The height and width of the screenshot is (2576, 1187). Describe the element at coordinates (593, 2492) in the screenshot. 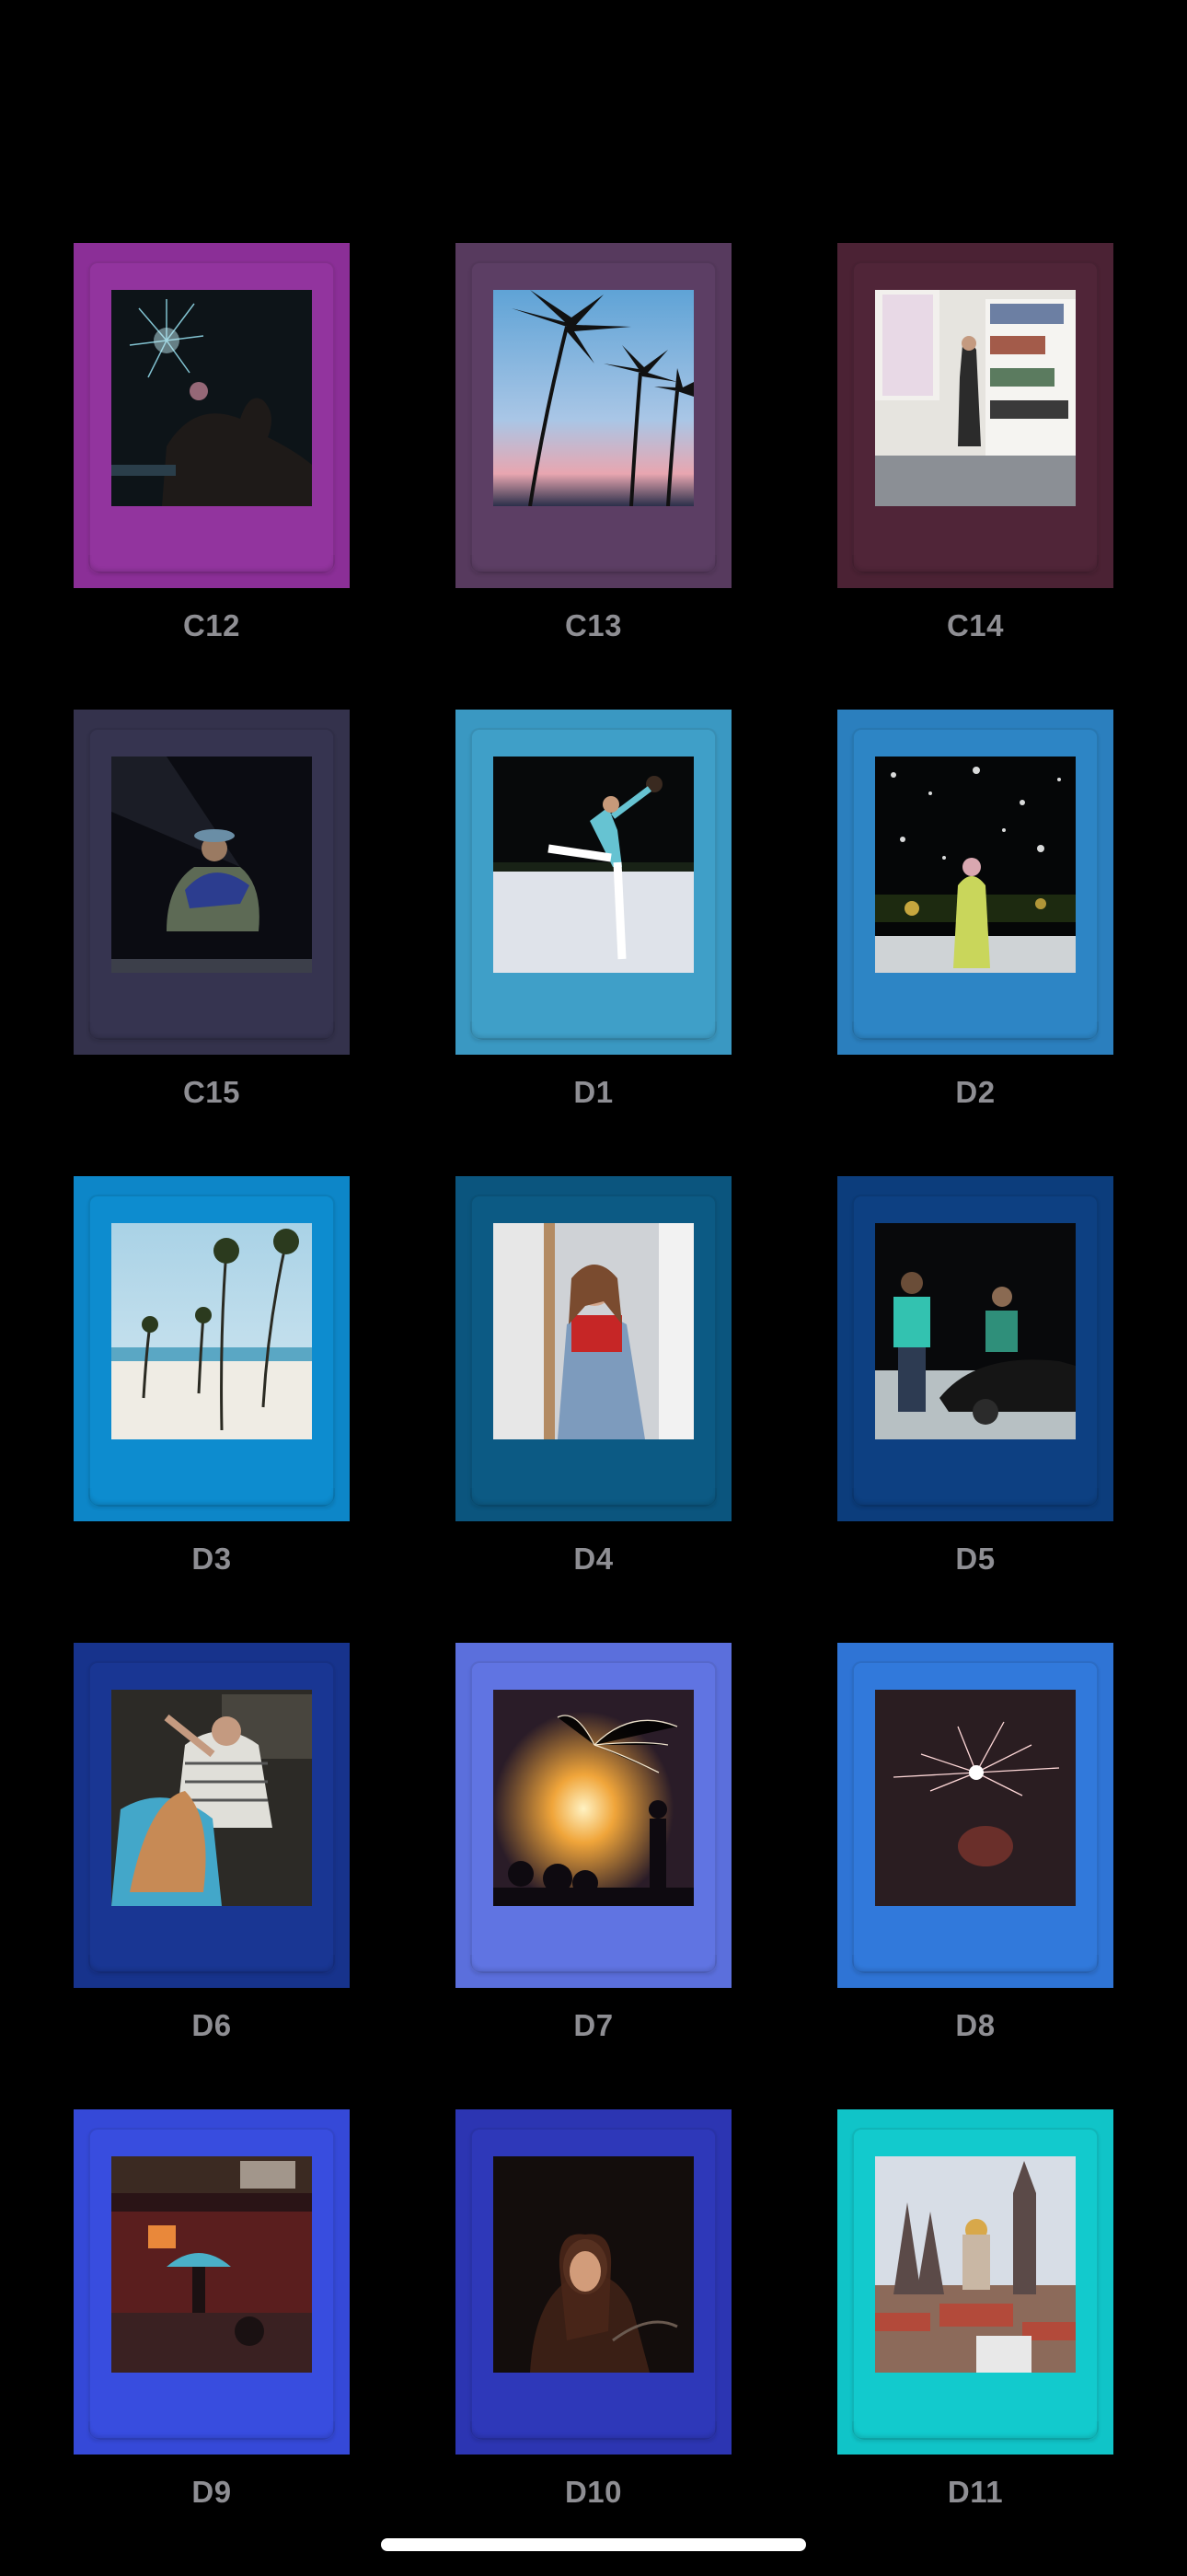

I see `frame-label: D10` at that location.